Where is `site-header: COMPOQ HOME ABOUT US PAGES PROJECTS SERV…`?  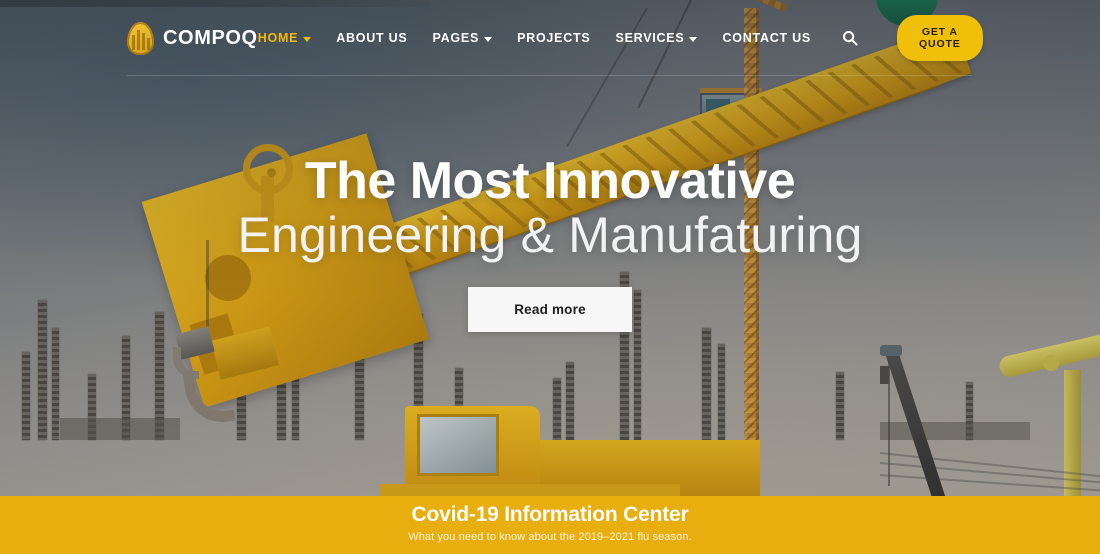 site-header: COMPOQ HOME ABOUT US PAGES PROJECTS SERV… is located at coordinates (550, 41).